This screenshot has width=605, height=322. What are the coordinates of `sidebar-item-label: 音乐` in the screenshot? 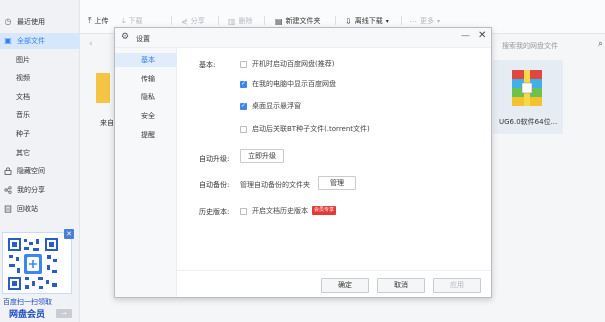 It's located at (23, 115).